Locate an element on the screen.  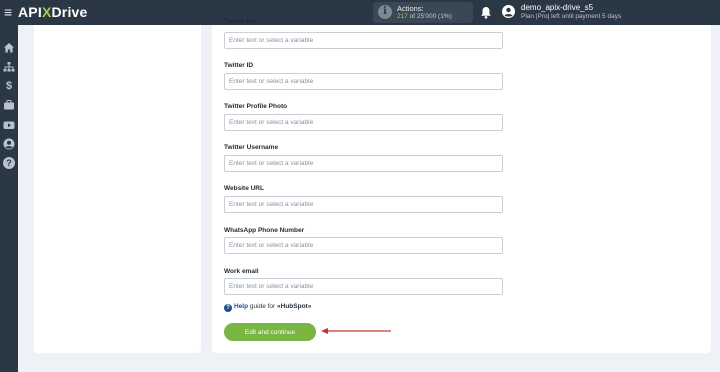
actions-label: Actions: is located at coordinates (410, 8).